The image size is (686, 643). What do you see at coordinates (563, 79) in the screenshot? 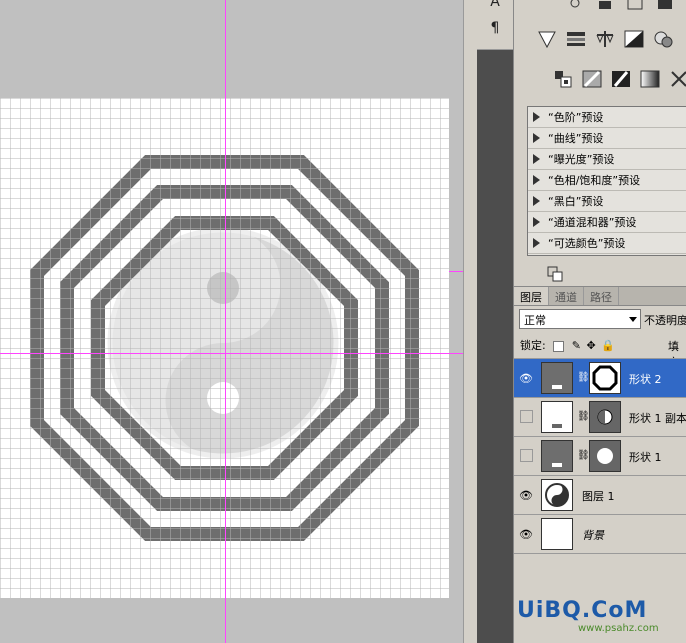
I see `channel-mixer-icon` at bounding box center [563, 79].